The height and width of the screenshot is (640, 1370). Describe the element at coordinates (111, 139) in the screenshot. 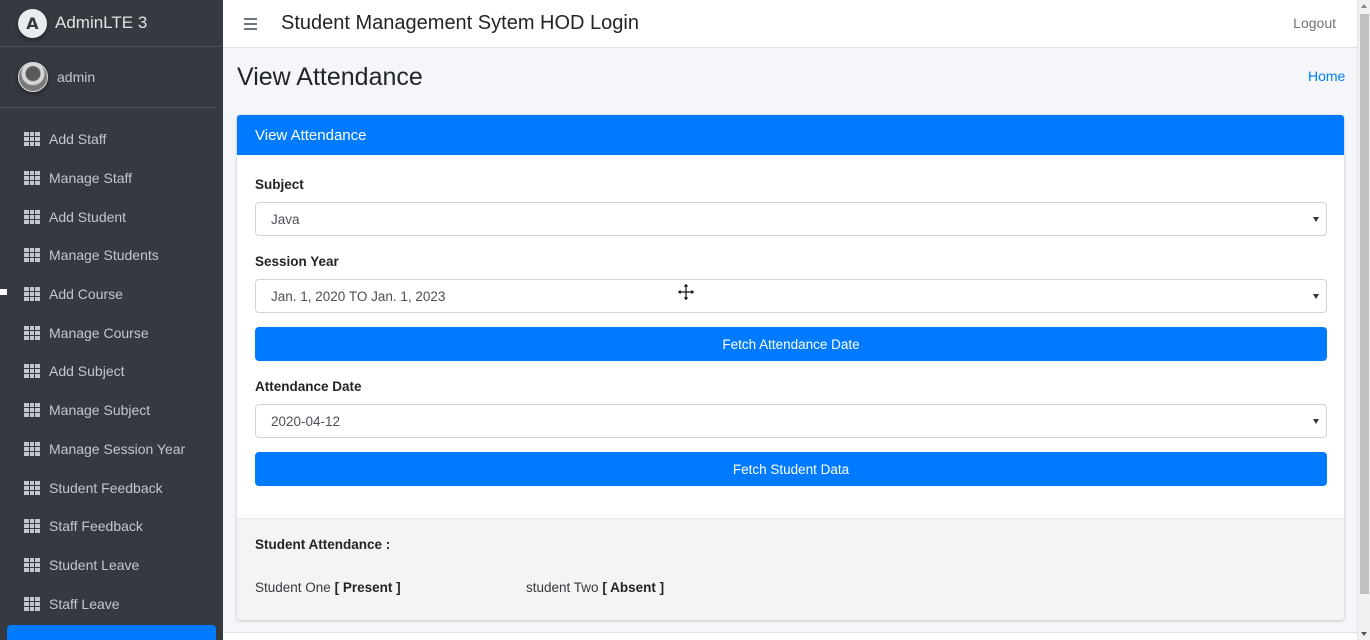

I see `sidebar-item-add-staff: Add Staff` at that location.